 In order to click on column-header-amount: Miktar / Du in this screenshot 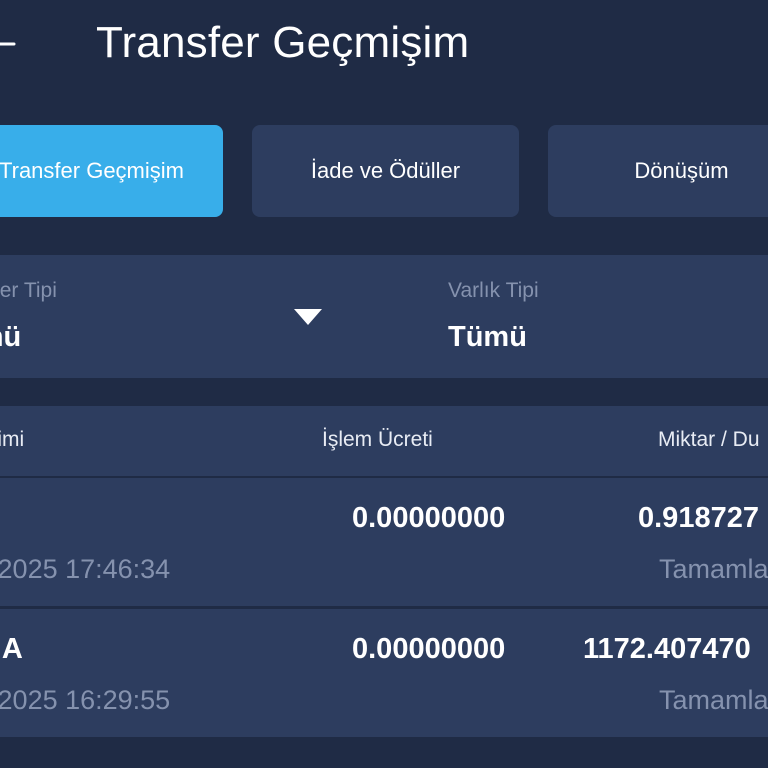, I will do `click(709, 439)`.